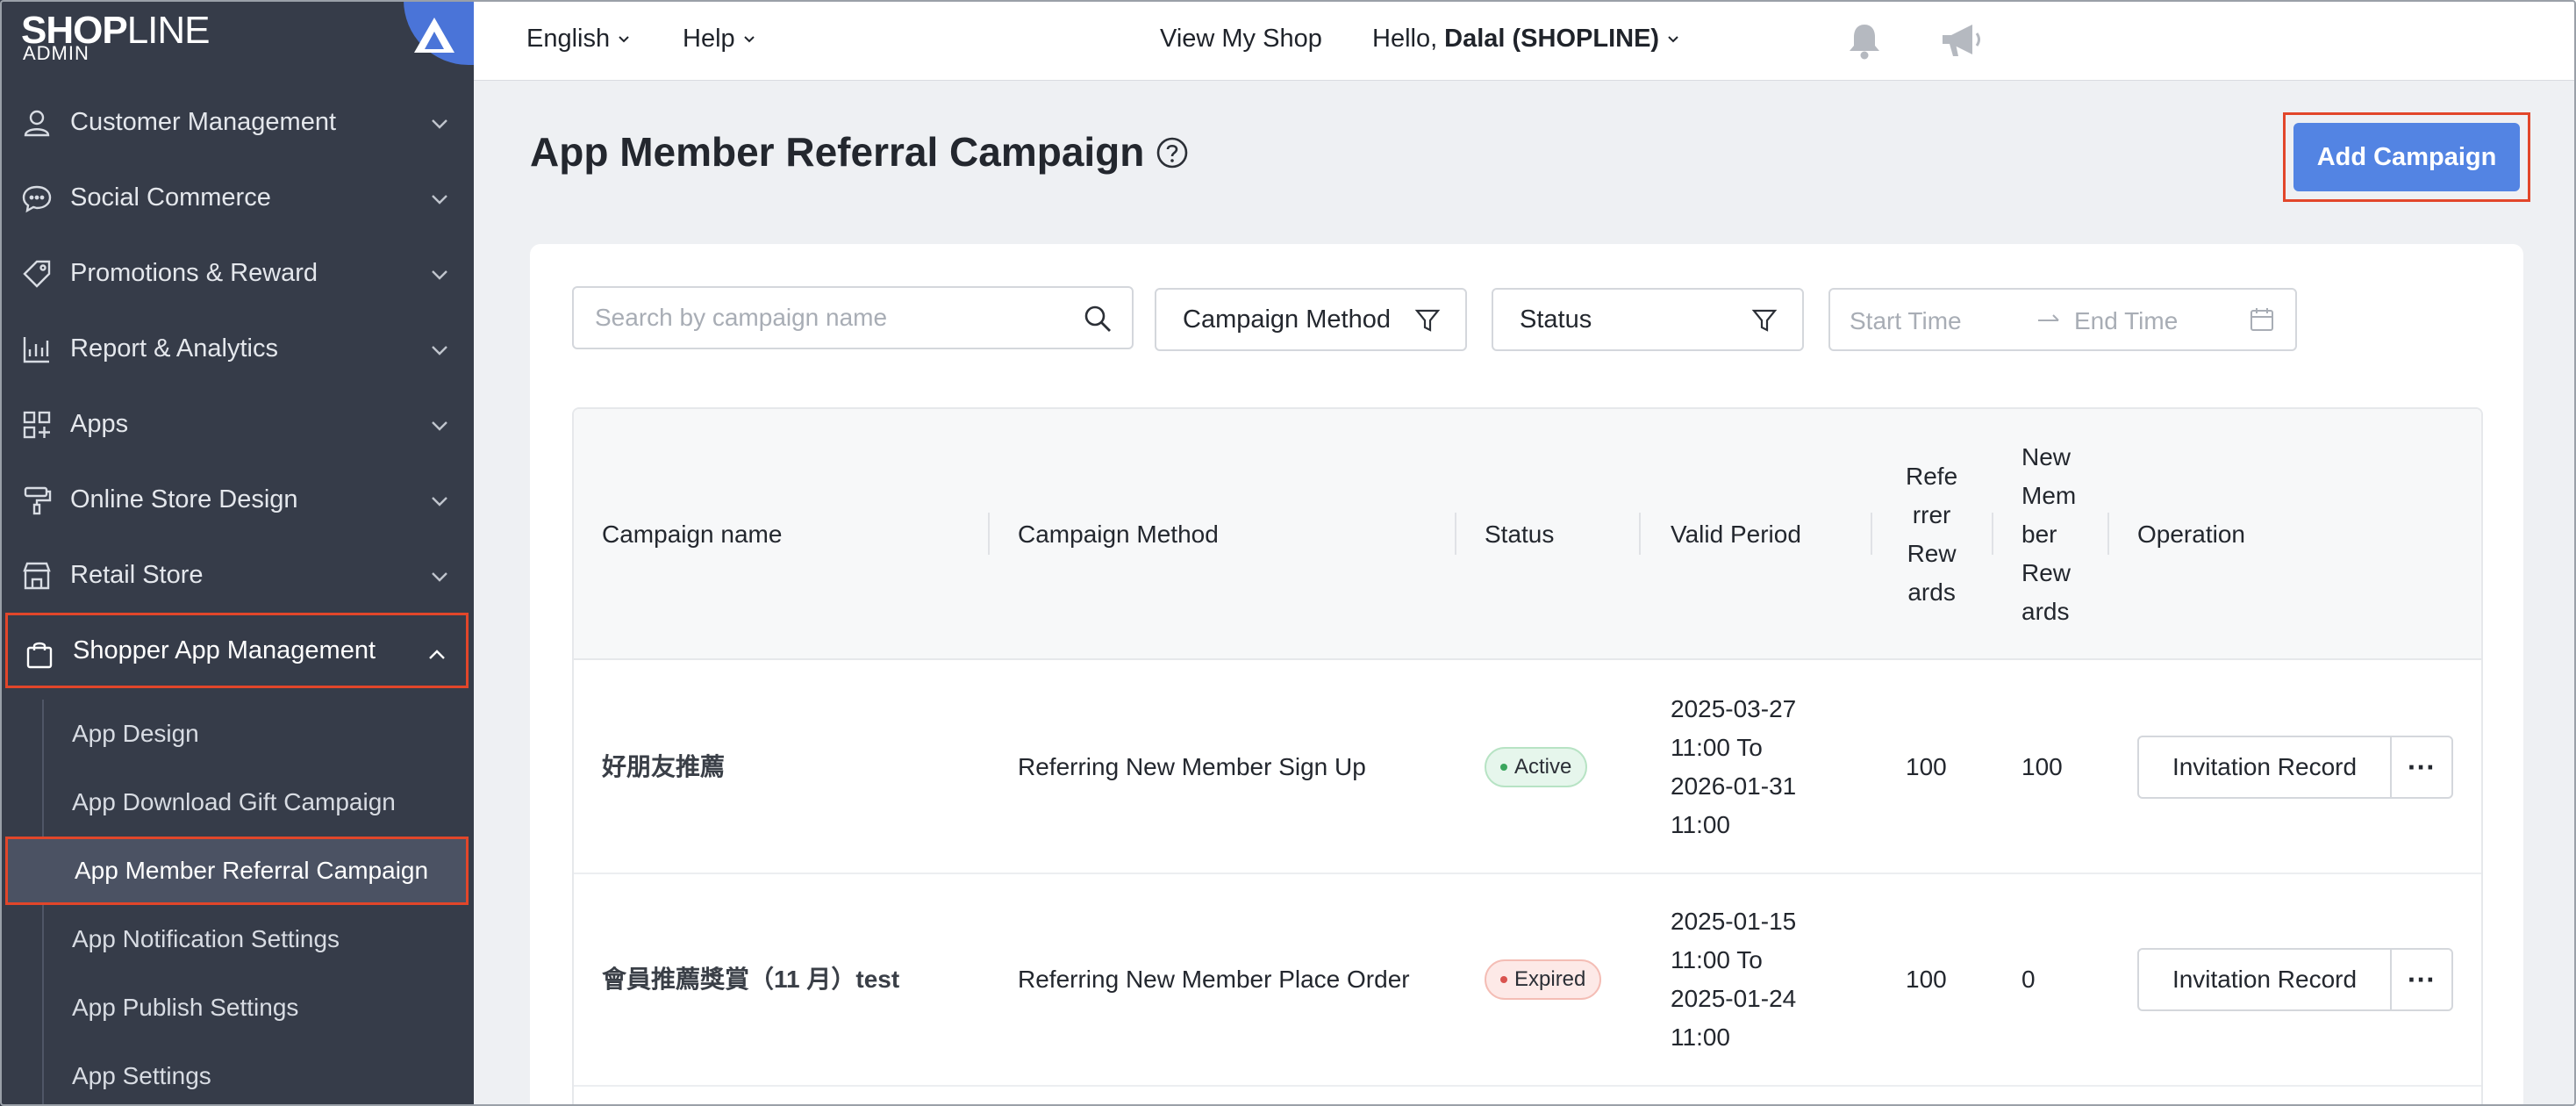  Describe the element at coordinates (709, 39) in the screenshot. I see `help-label: Help` at that location.